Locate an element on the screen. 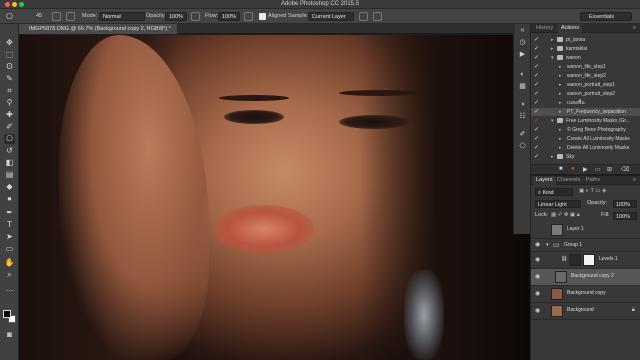 The height and width of the screenshot is (360, 640). mask-thumbnail is located at coordinates (589, 260).